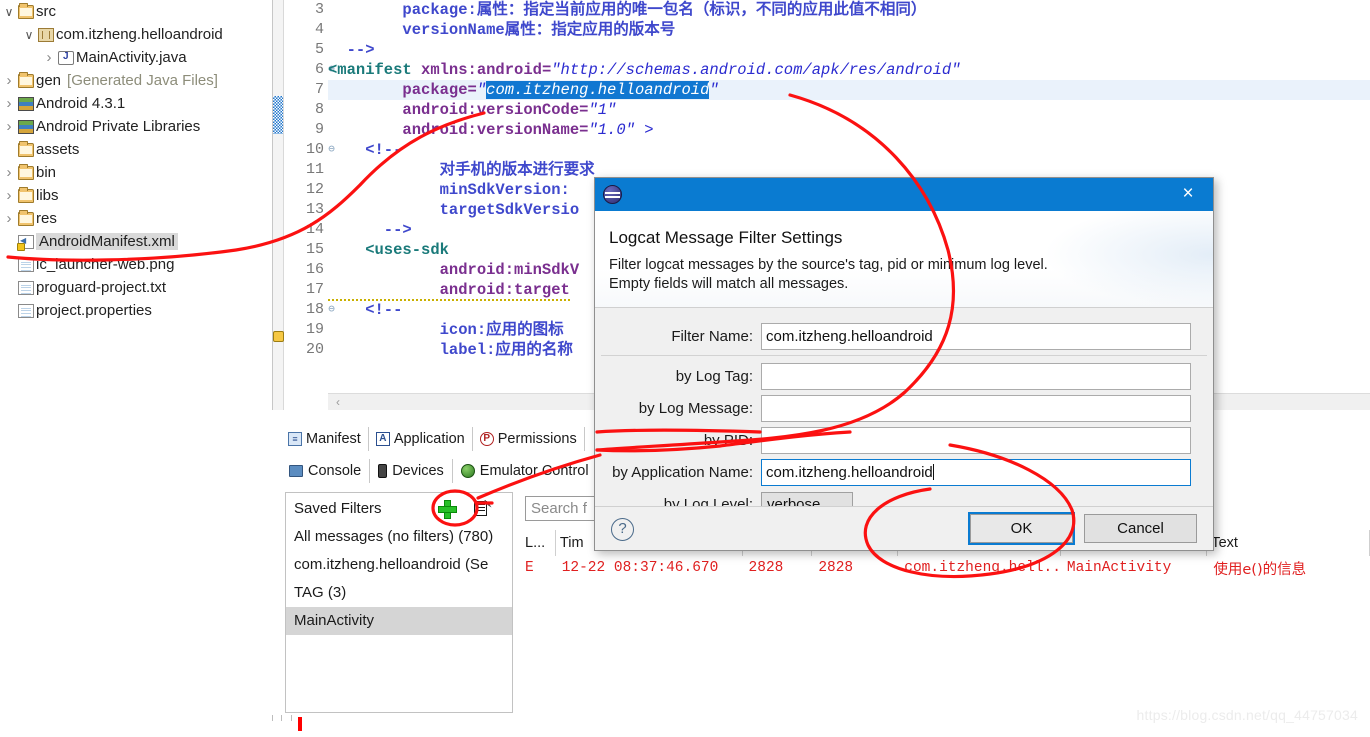 The height and width of the screenshot is (737, 1370). I want to click on warning-marker-icon, so click(278, 337).